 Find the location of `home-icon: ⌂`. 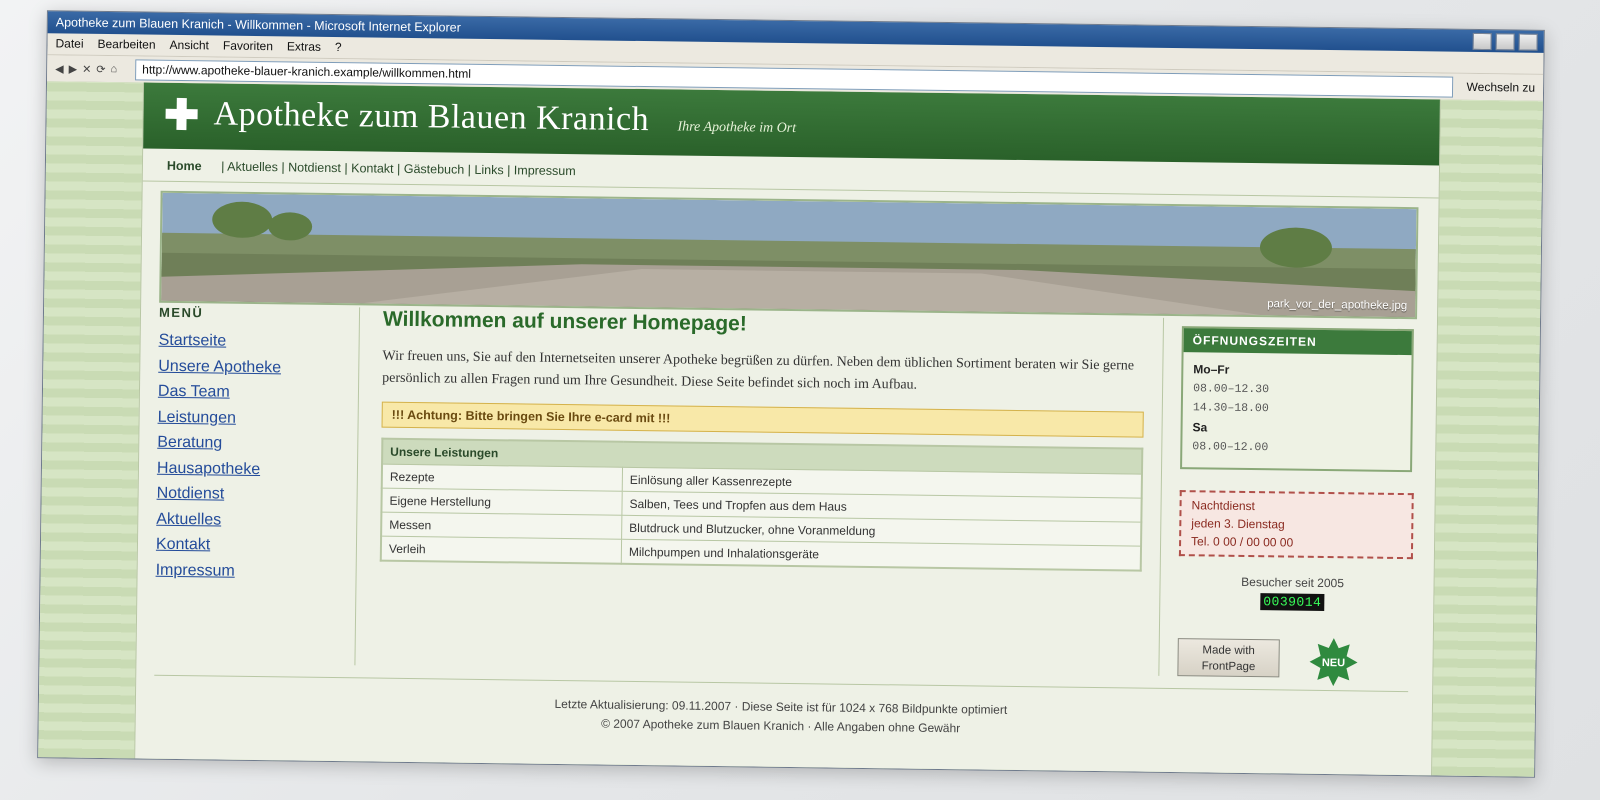

home-icon: ⌂ is located at coordinates (113, 69).